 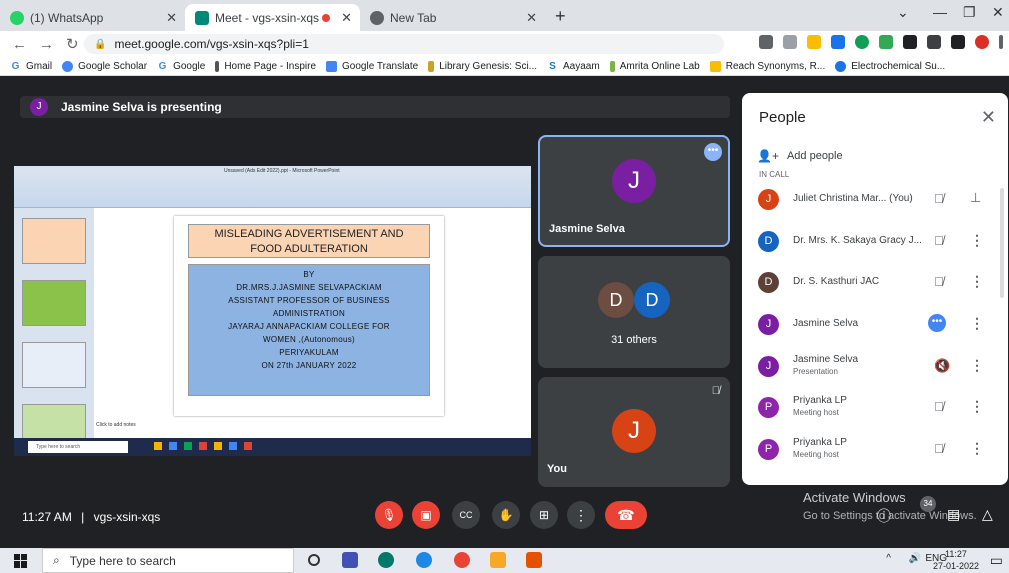 I want to click on edge-icon, so click(x=386, y=560).